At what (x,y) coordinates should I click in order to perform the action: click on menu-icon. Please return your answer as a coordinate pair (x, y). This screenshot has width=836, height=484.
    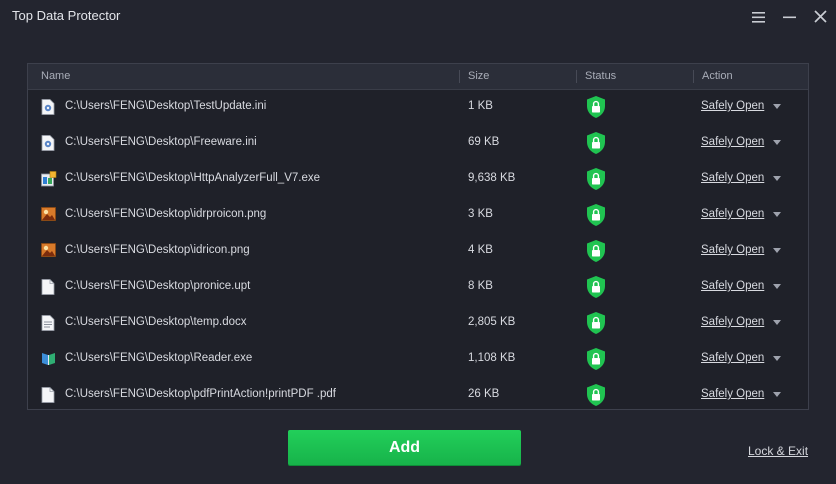
    Looking at the image, I should click on (759, 17).